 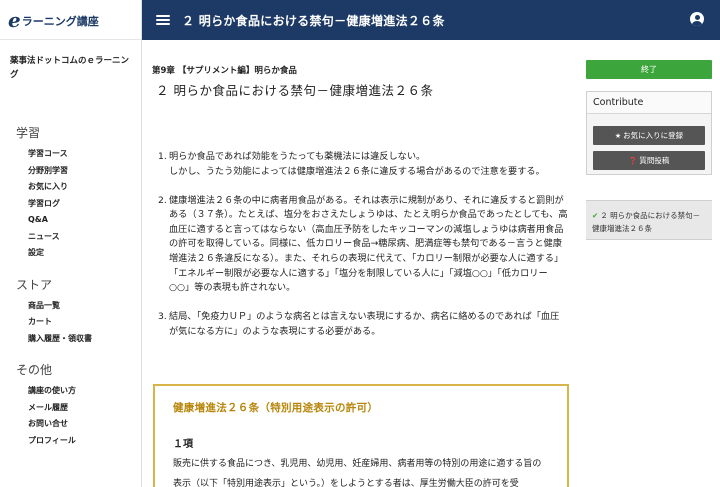 I want to click on sidebar-item-products: 商品一覧, so click(x=78, y=306).